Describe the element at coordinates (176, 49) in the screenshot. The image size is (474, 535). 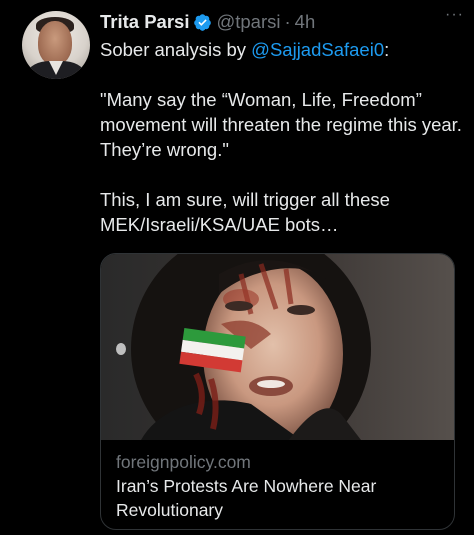
I see `intro-prefix: Sober analysis by` at that location.